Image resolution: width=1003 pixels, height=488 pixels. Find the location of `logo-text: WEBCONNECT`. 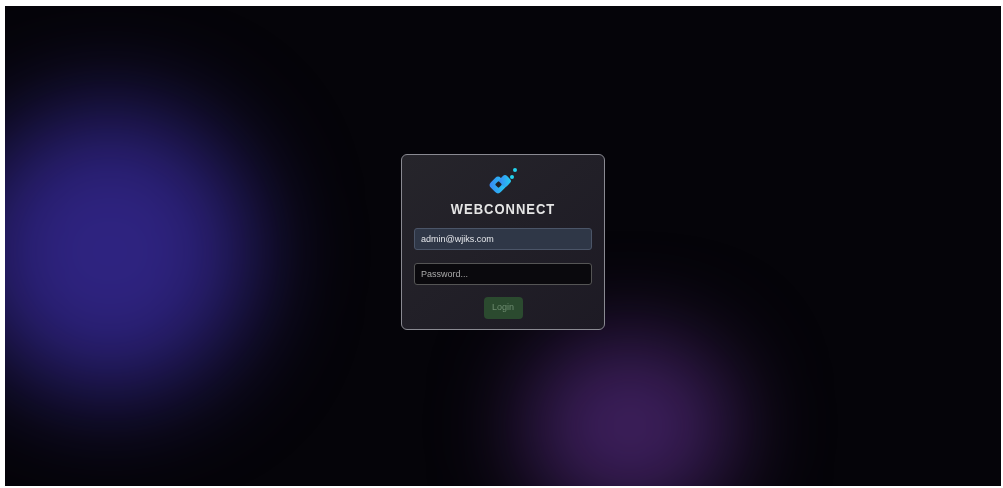

logo-text: WEBCONNECT is located at coordinates (503, 208).